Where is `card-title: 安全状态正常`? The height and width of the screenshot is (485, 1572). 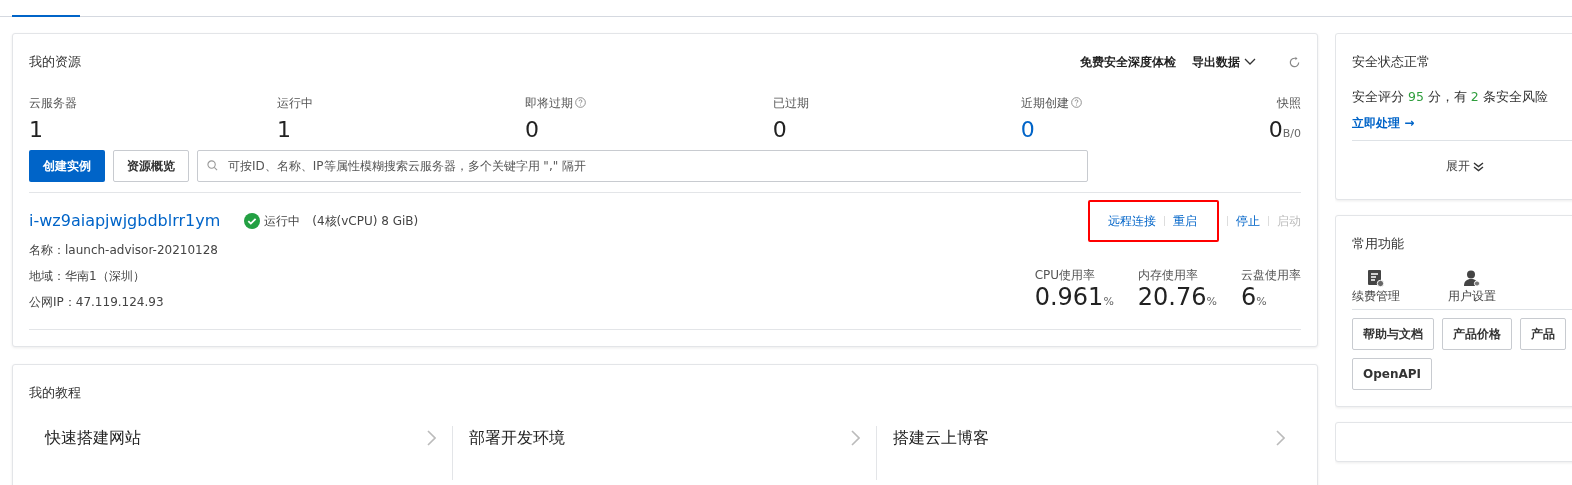
card-title: 安全状态正常 is located at coordinates (1391, 62).